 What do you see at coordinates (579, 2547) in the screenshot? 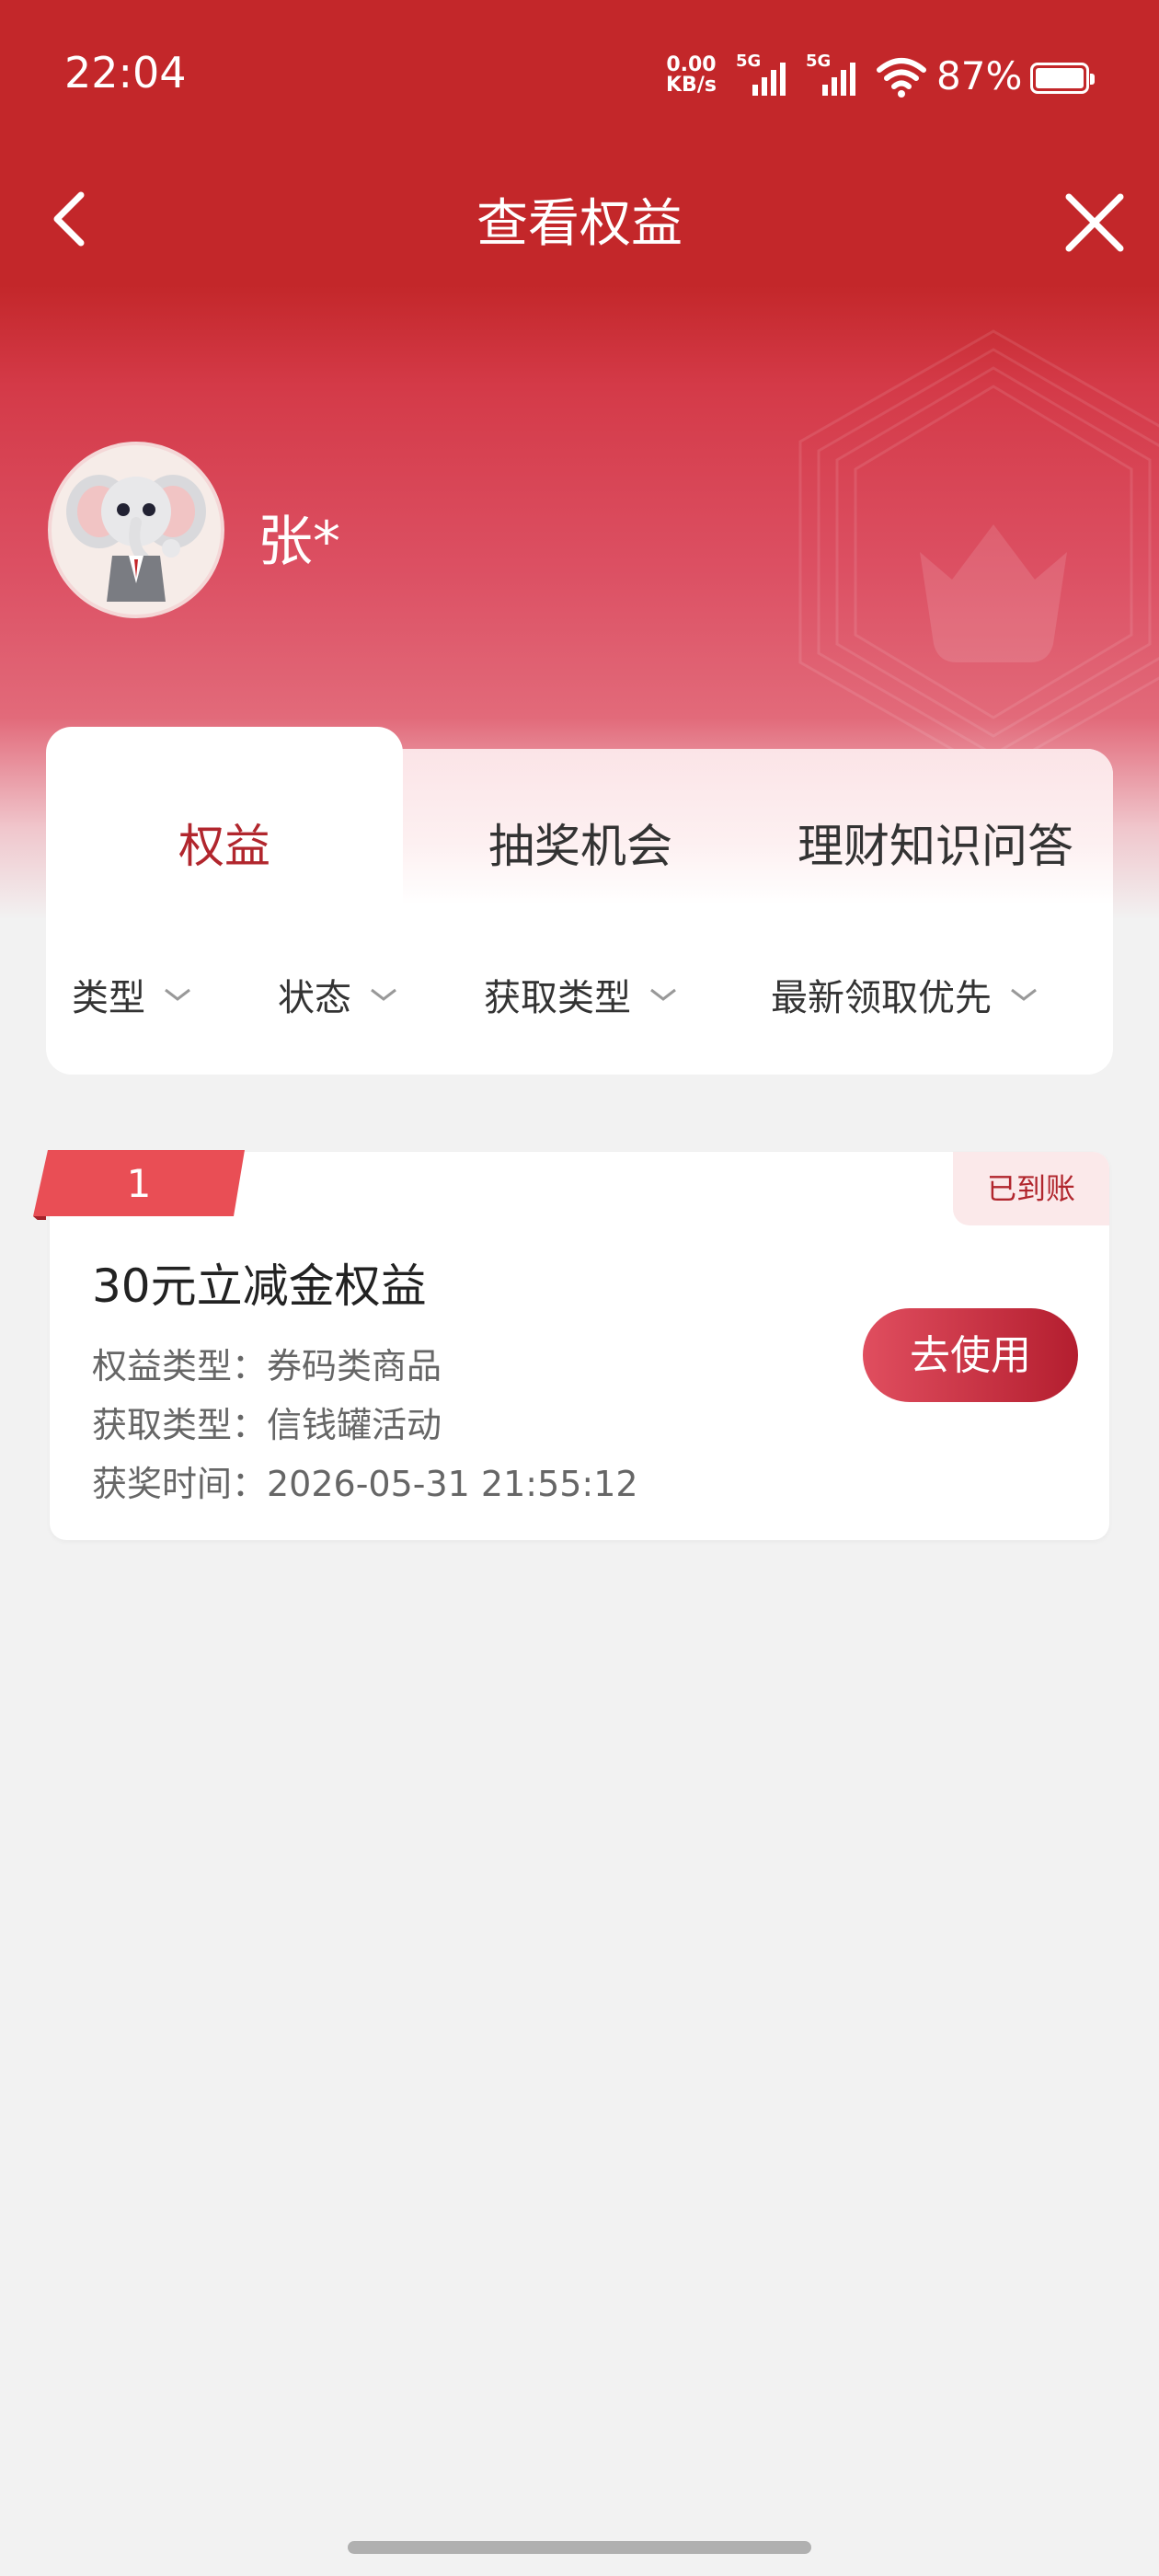
I see `home-indicator` at bounding box center [579, 2547].